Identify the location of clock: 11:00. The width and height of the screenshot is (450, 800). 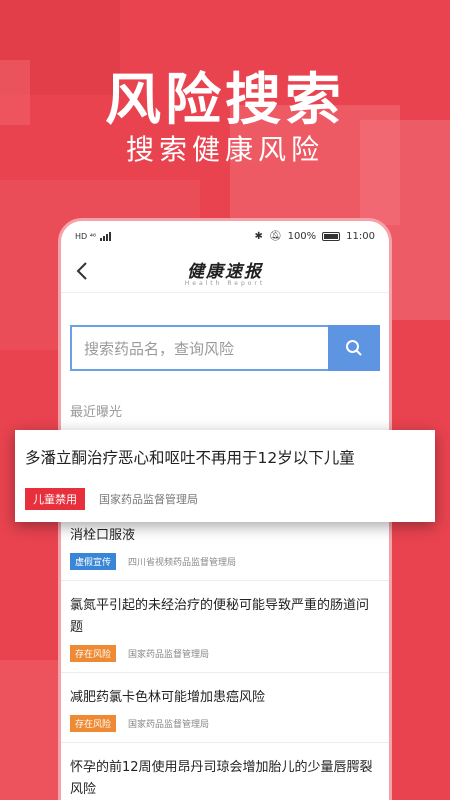
(360, 236).